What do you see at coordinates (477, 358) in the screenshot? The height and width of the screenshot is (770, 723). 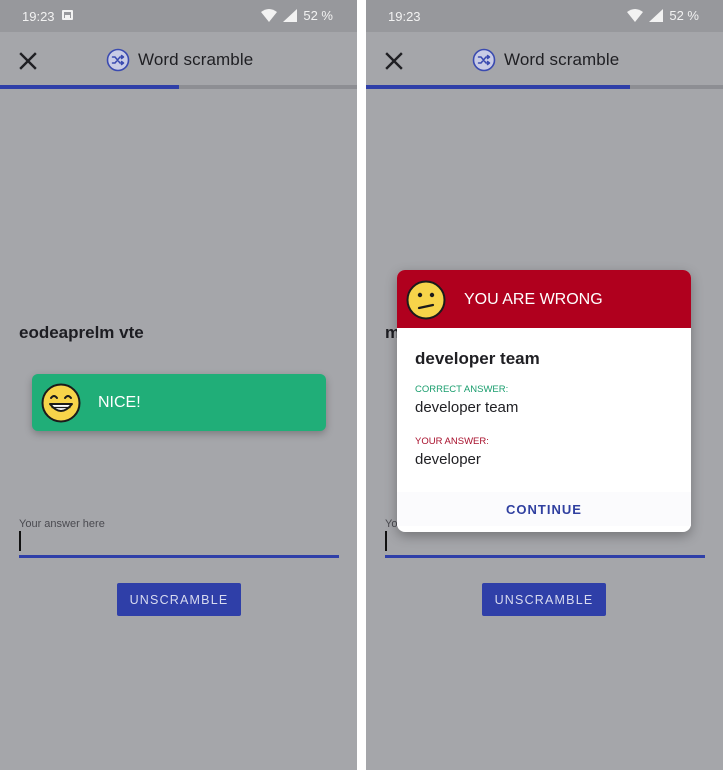 I see `dialog-phrase: developer team` at bounding box center [477, 358].